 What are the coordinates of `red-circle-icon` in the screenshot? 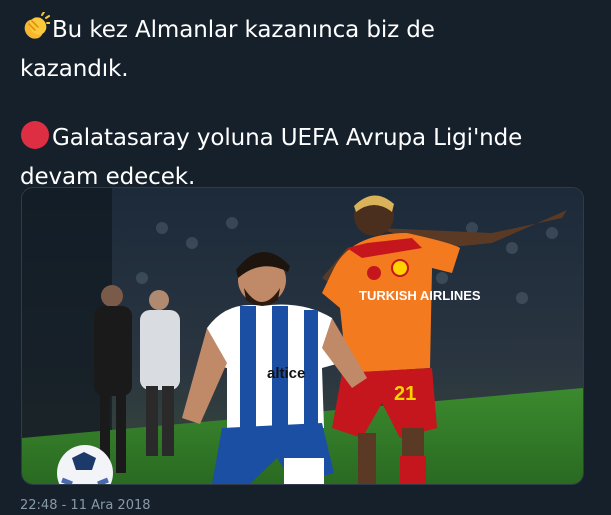 It's located at (35, 140).